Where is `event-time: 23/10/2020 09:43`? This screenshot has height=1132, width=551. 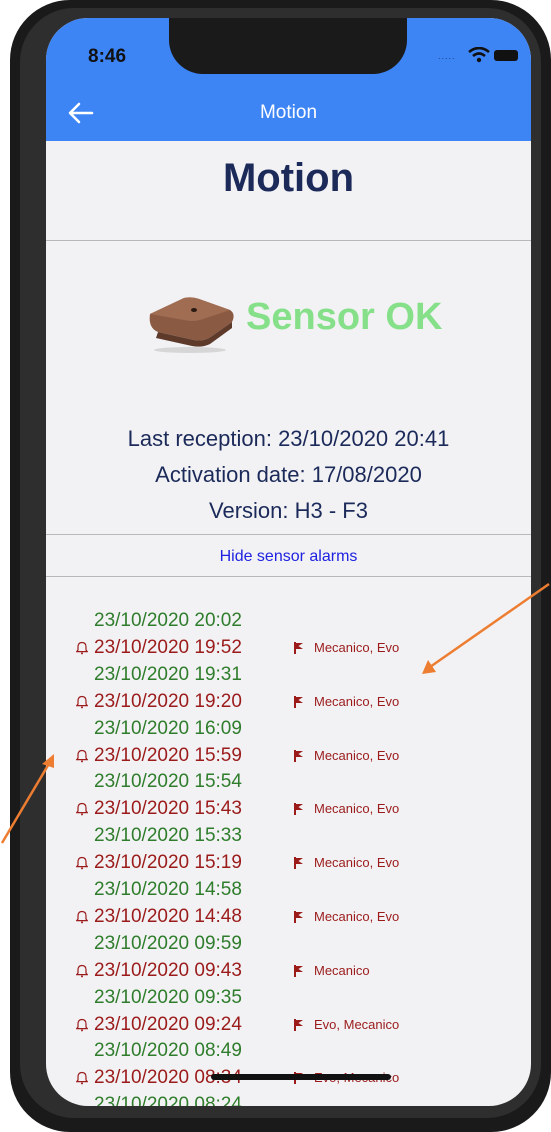 event-time: 23/10/2020 09:43 is located at coordinates (168, 970).